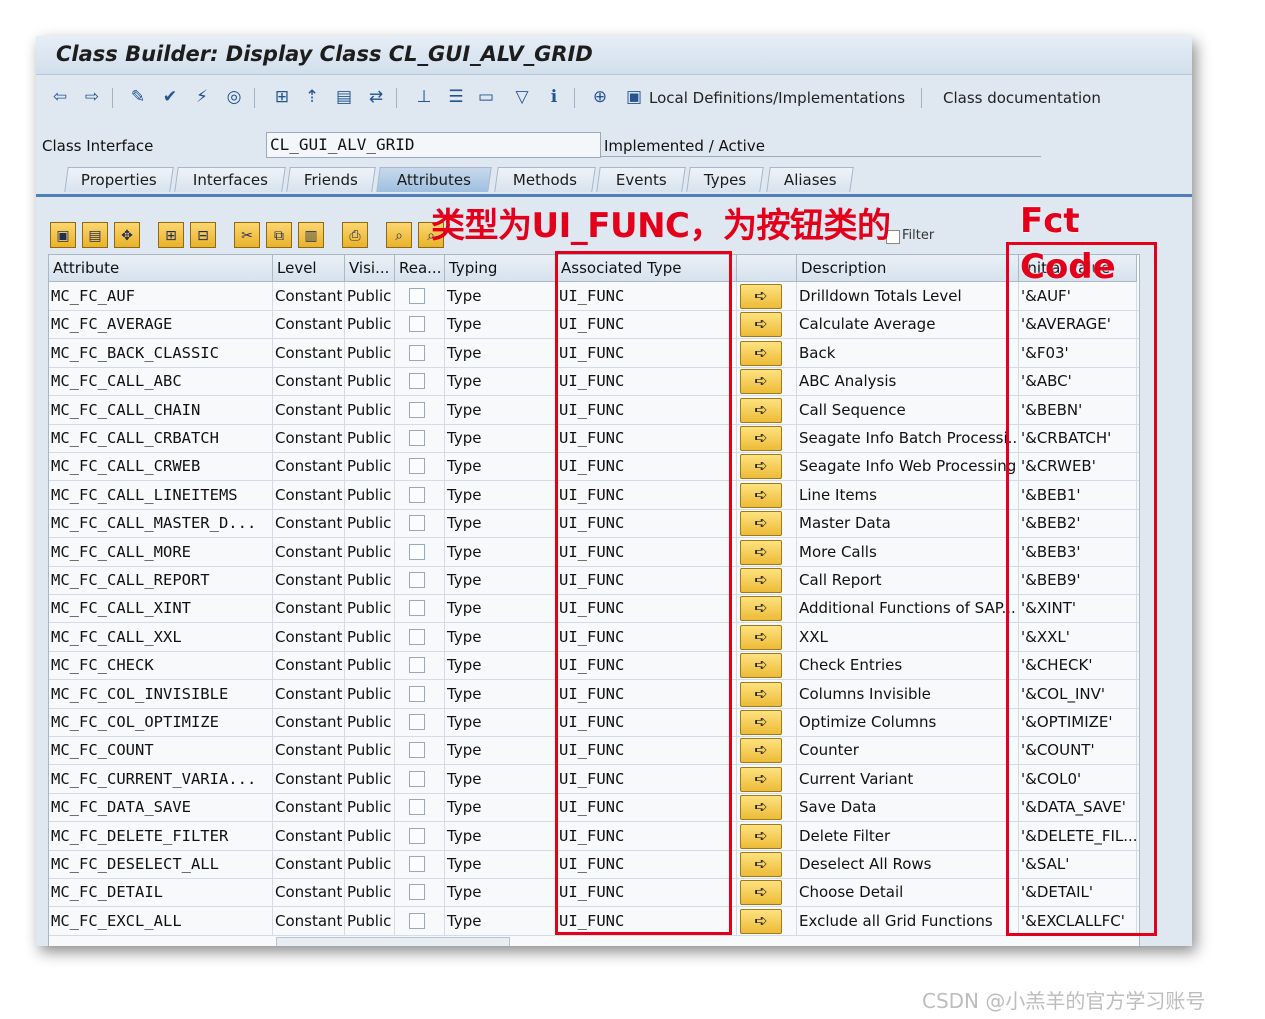 The width and height of the screenshot is (1265, 1019). I want to click on back-arrow-icon: ⇦, so click(60, 97).